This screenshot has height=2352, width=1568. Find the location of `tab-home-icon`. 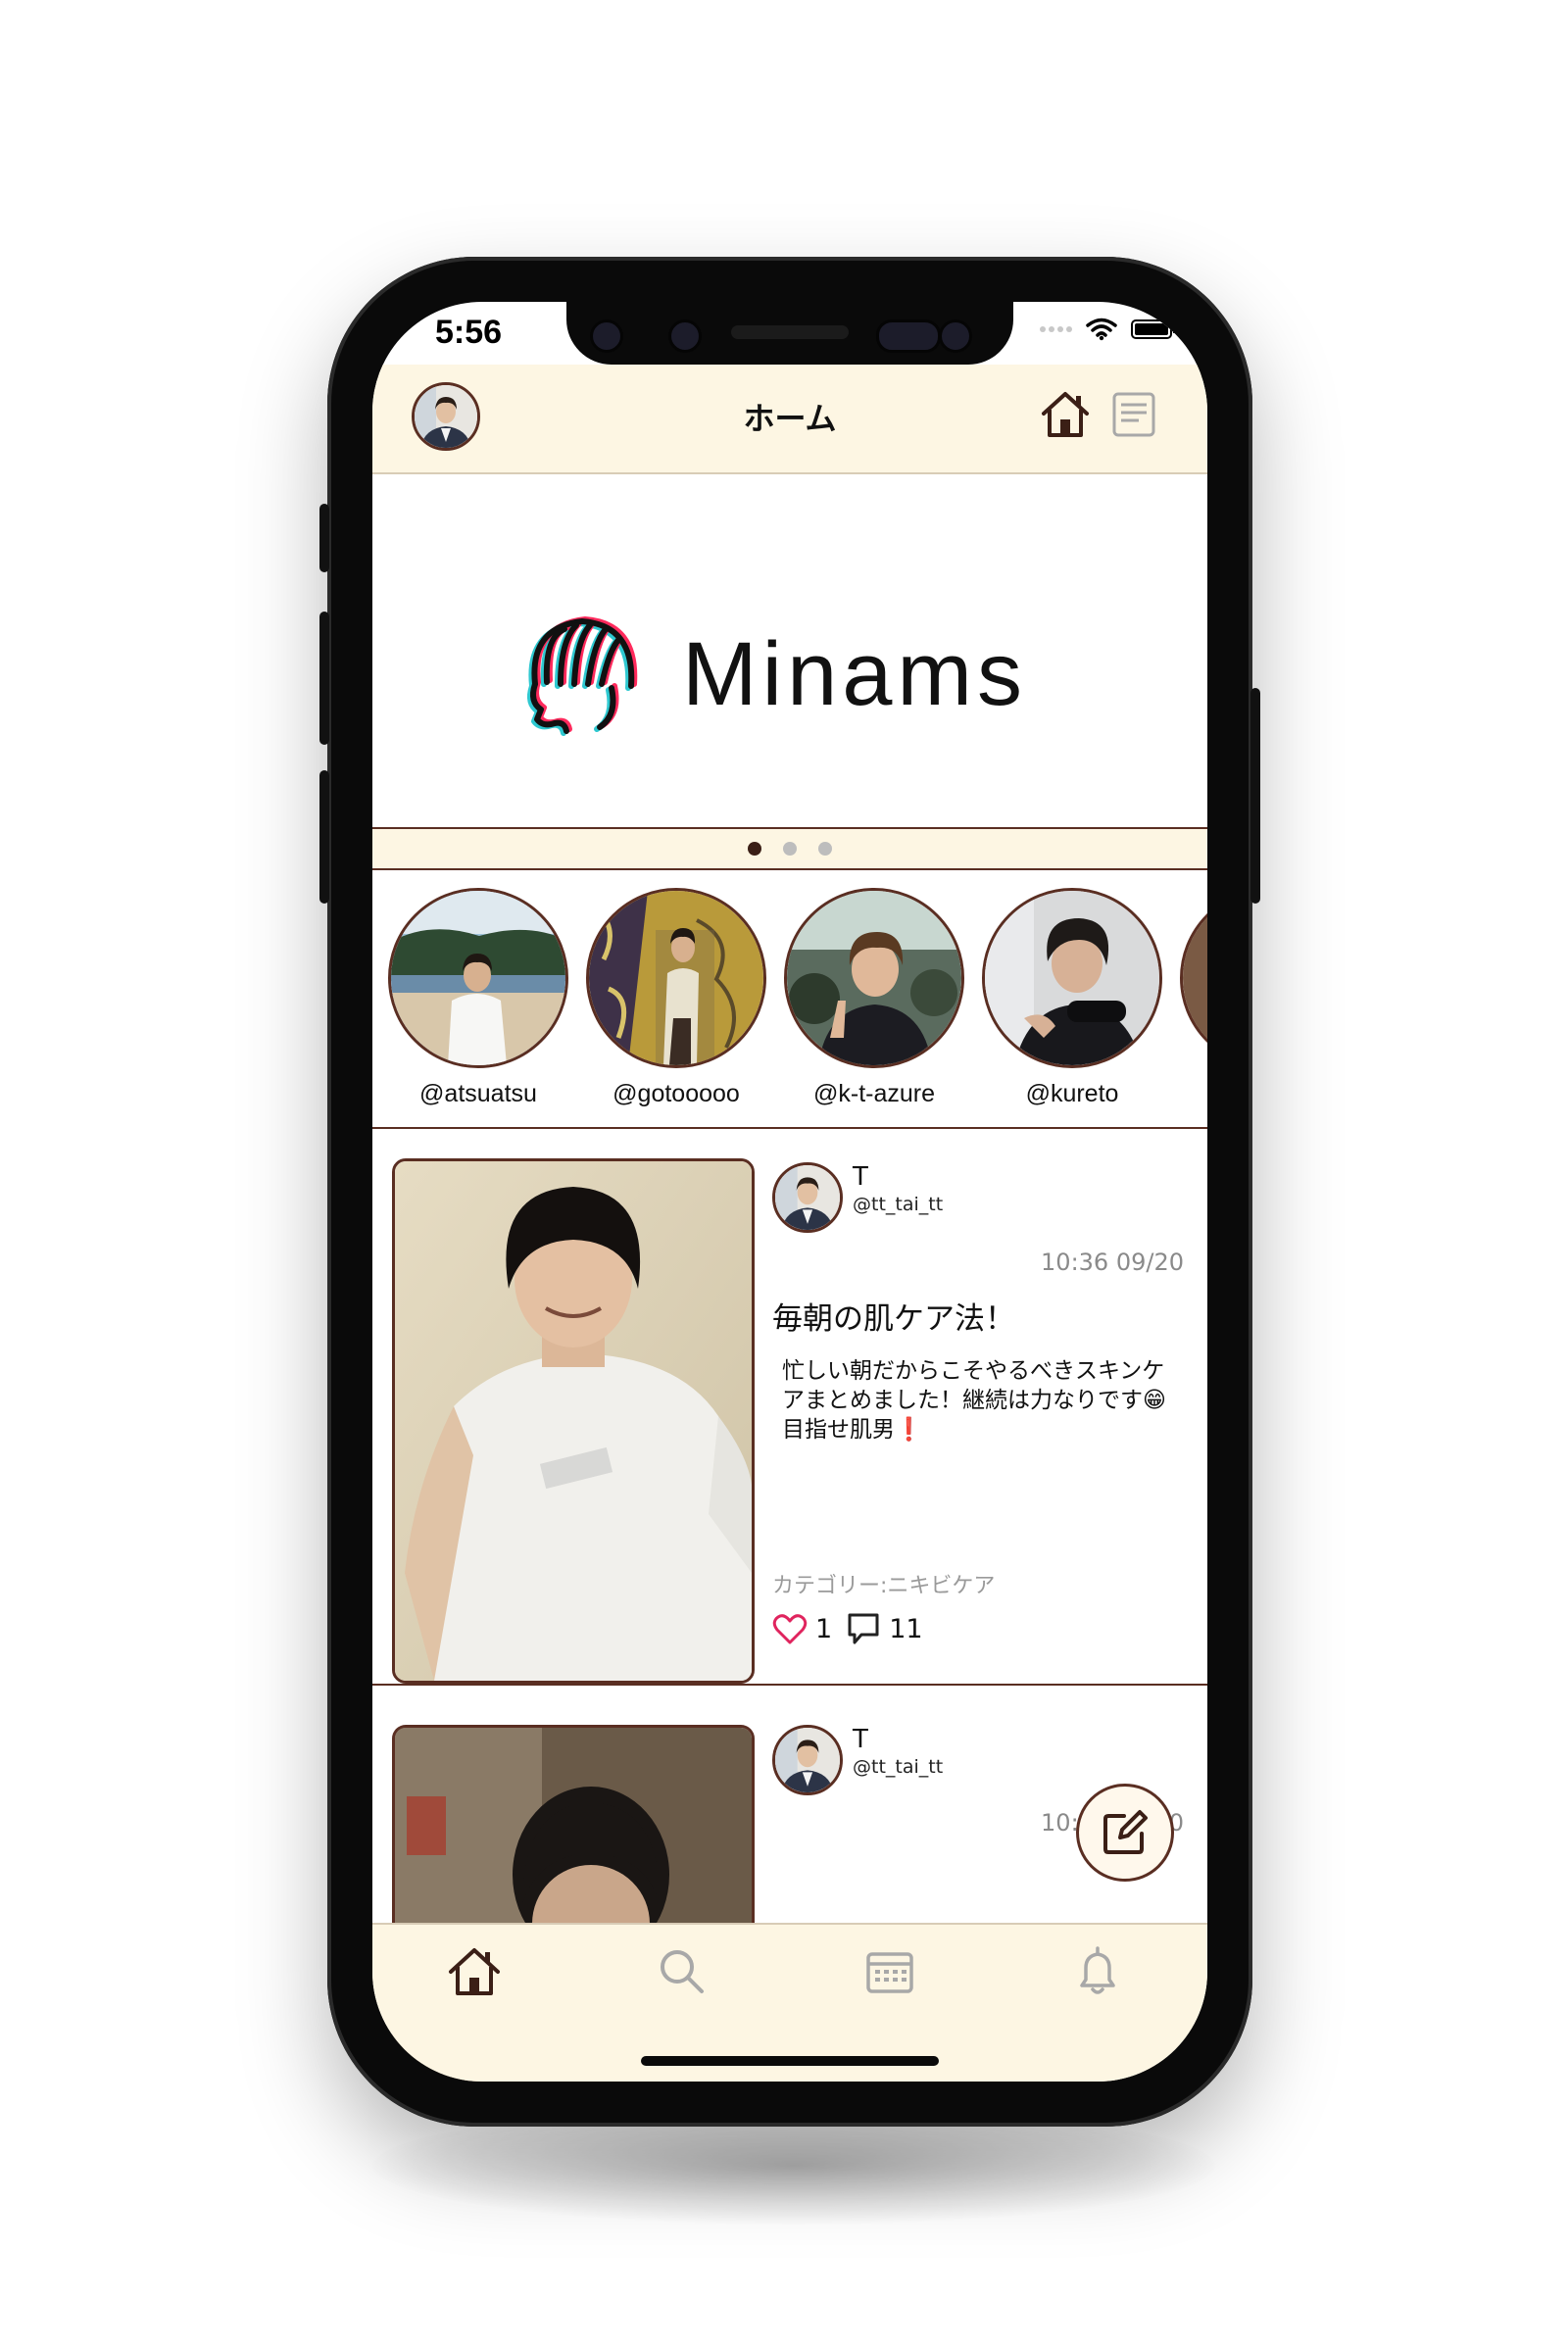

tab-home-icon is located at coordinates (474, 1971).